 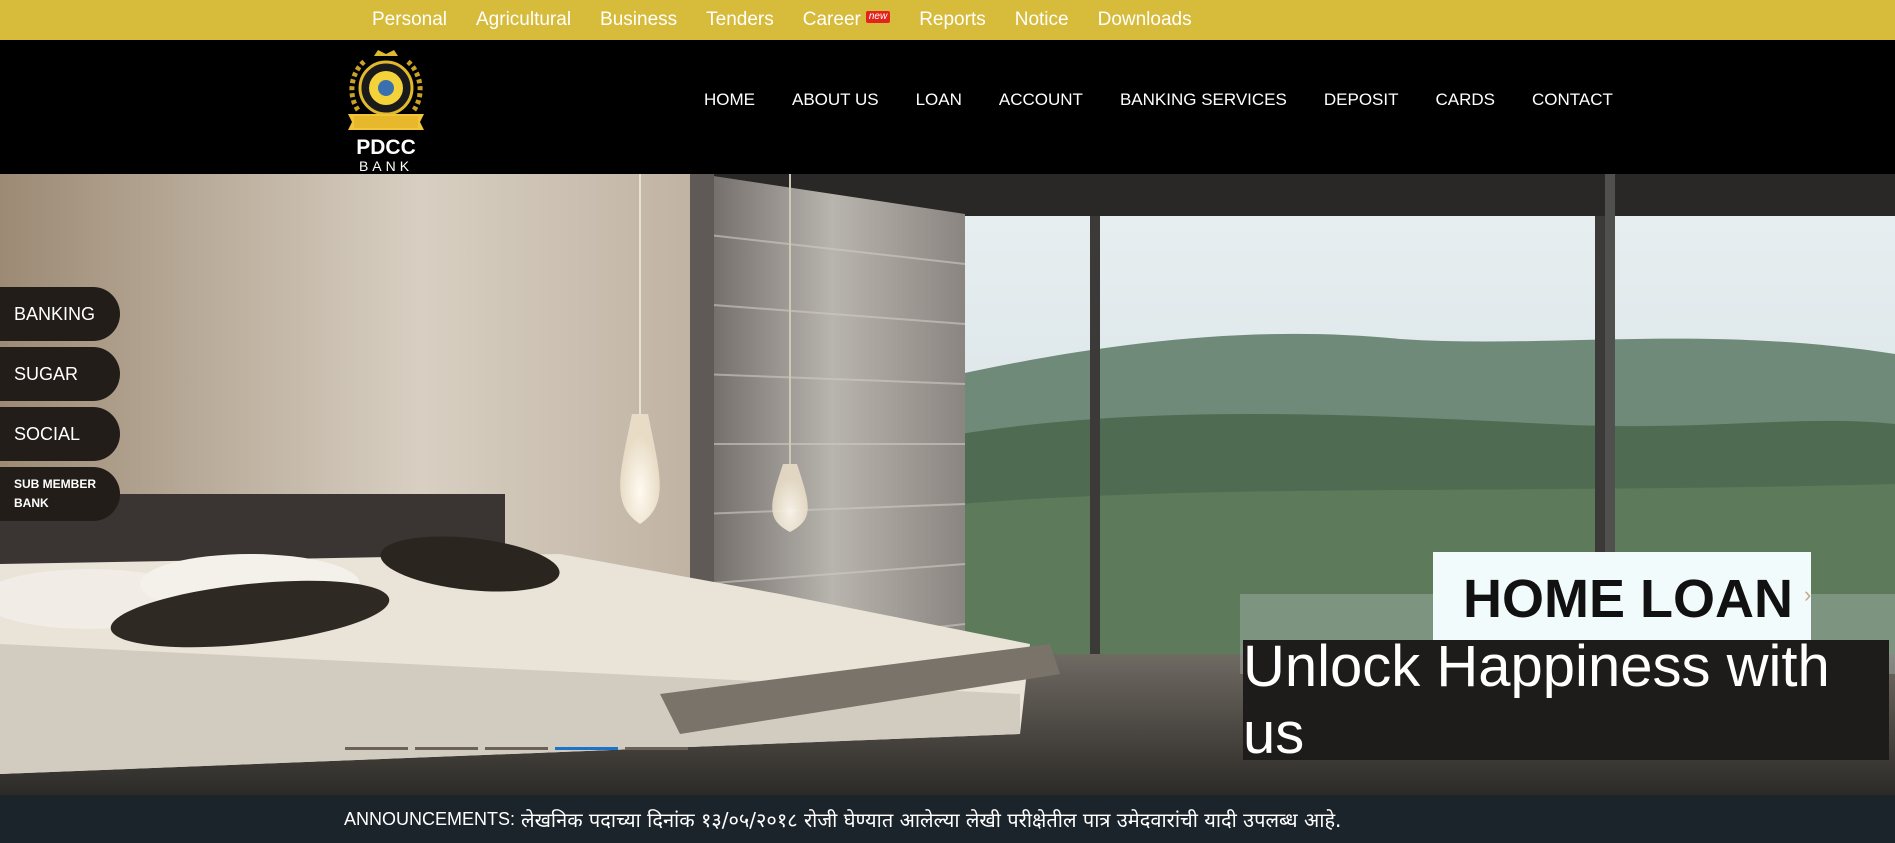 I want to click on utility-item-career: Career new, so click(x=847, y=20).